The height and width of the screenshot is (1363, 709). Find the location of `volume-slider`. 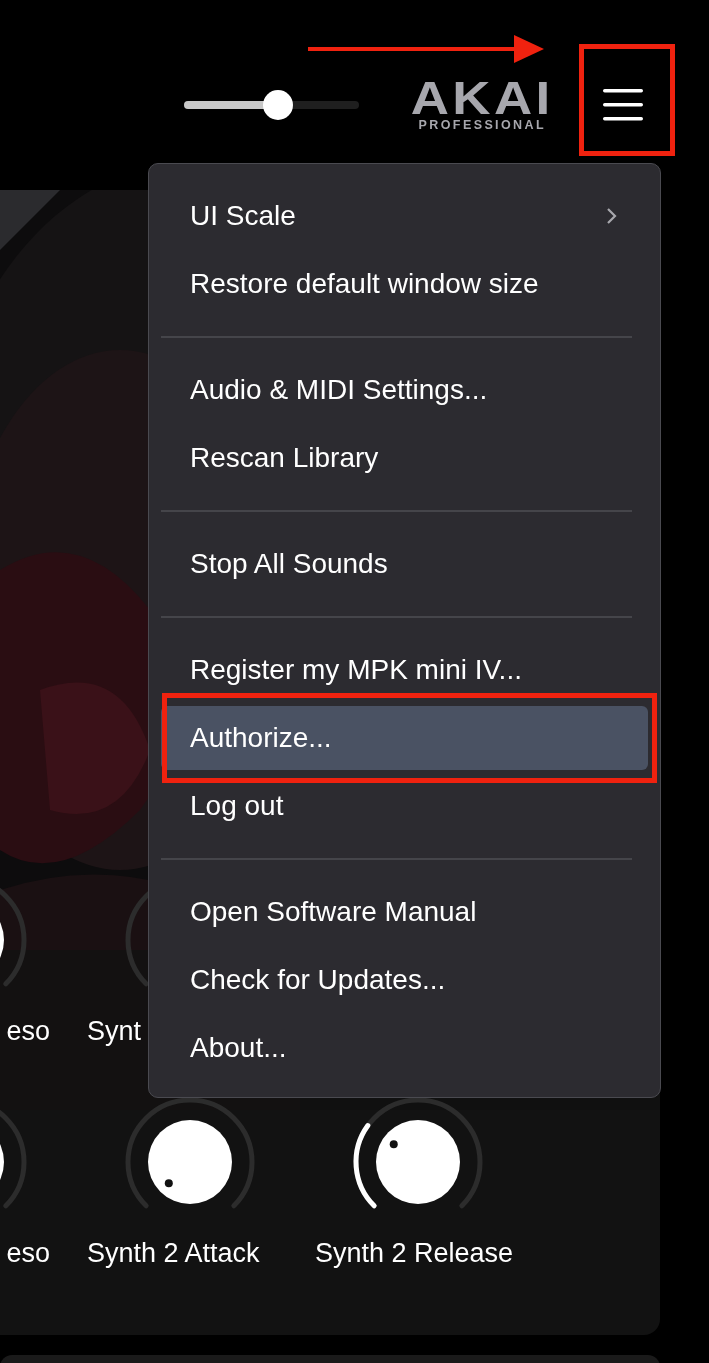

volume-slider is located at coordinates (271, 105).